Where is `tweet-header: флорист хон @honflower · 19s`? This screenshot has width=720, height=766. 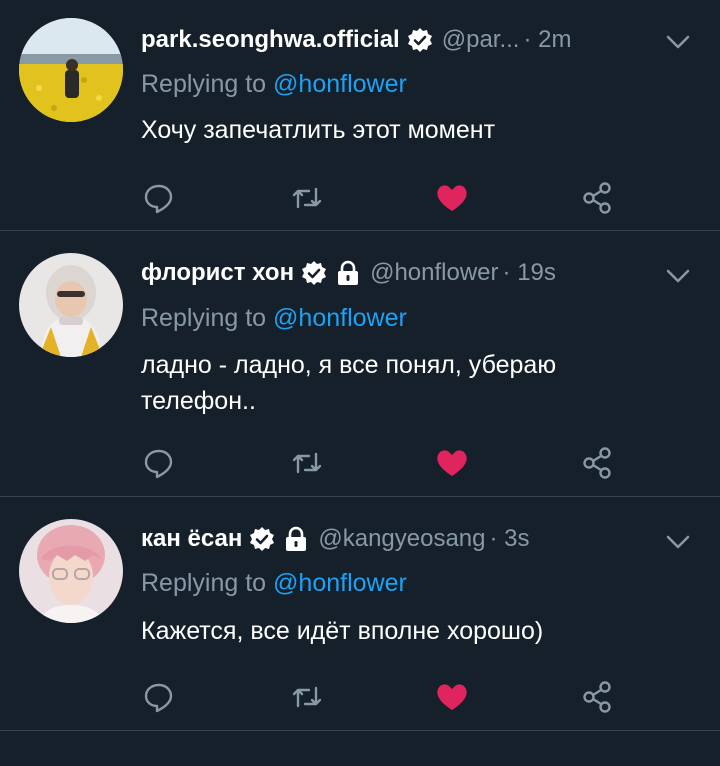
tweet-header: флорист хон @honflower · 19s is located at coordinates (430, 273).